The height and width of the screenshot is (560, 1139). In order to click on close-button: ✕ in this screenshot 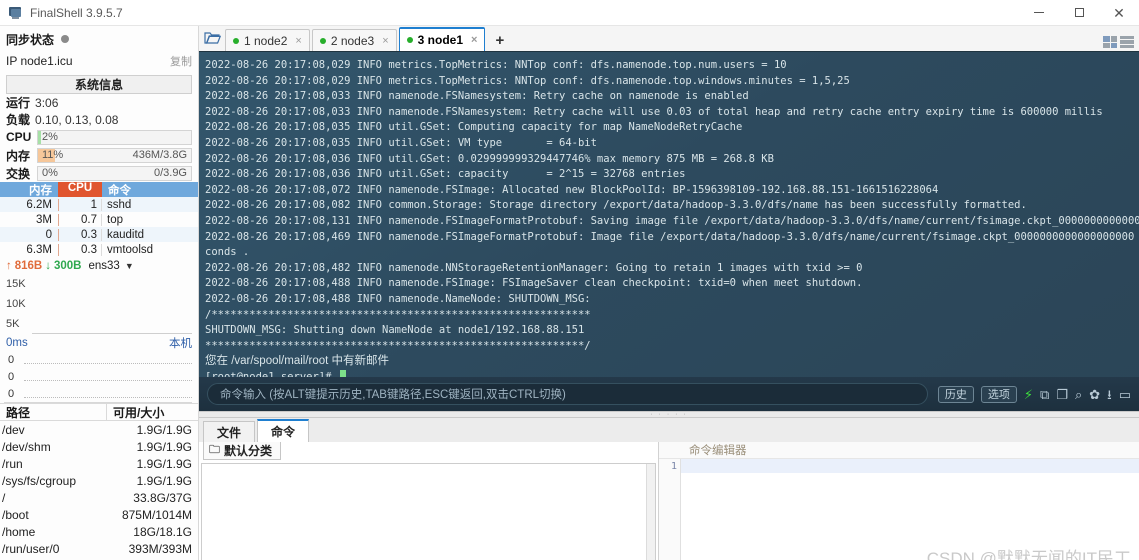, I will do `click(1119, 13)`.